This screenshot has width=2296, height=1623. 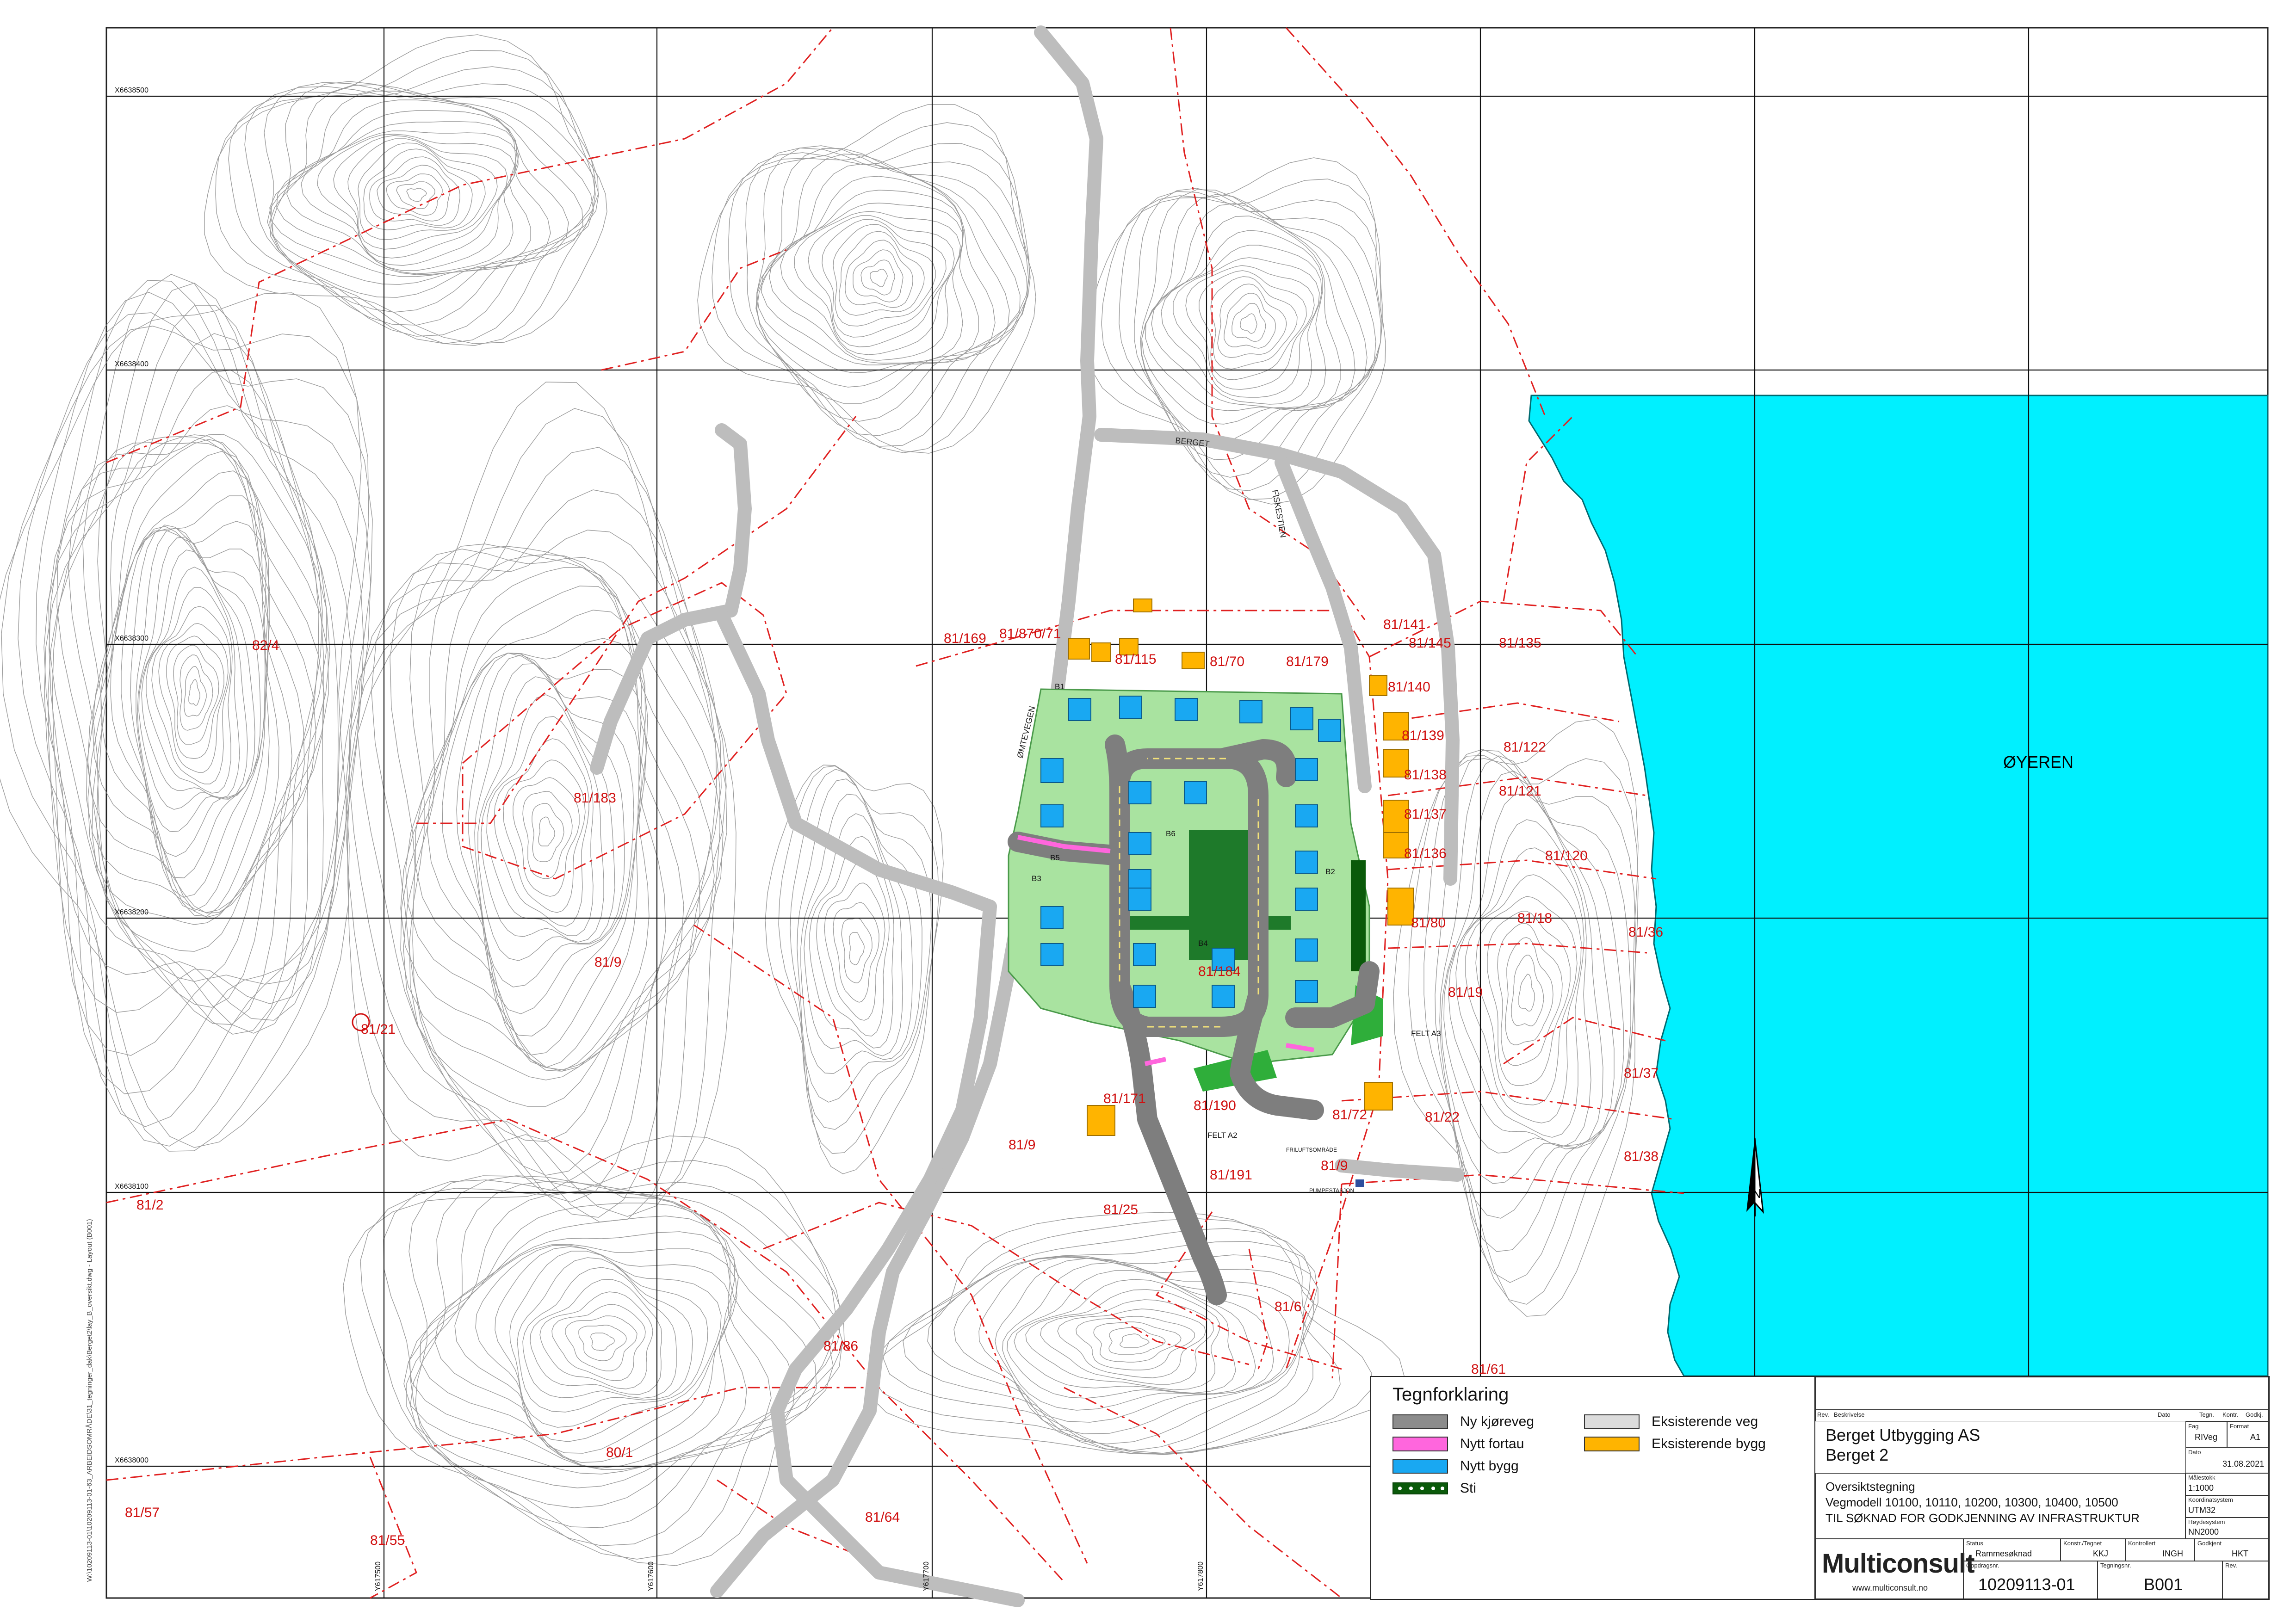 What do you see at coordinates (2194, 1452) in the screenshot?
I see `dato-label: Dato` at bounding box center [2194, 1452].